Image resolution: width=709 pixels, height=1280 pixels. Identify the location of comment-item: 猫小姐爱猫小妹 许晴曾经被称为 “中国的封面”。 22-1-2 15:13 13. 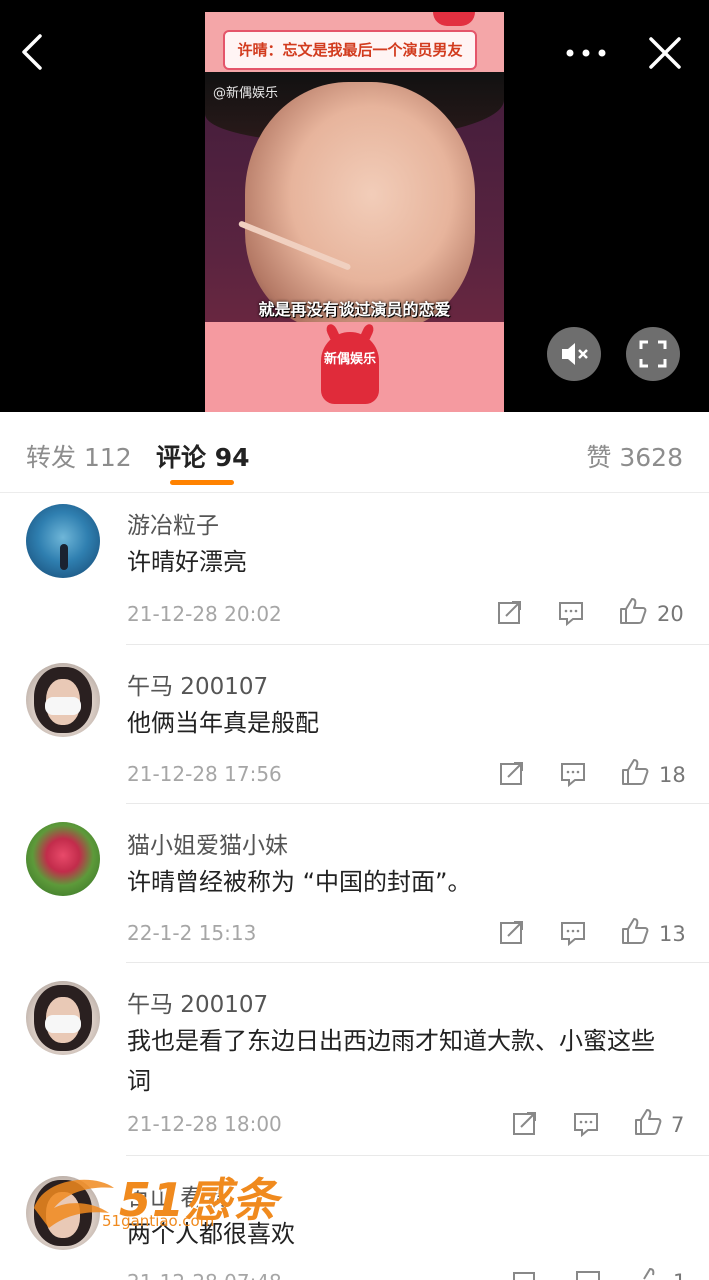
(354, 883).